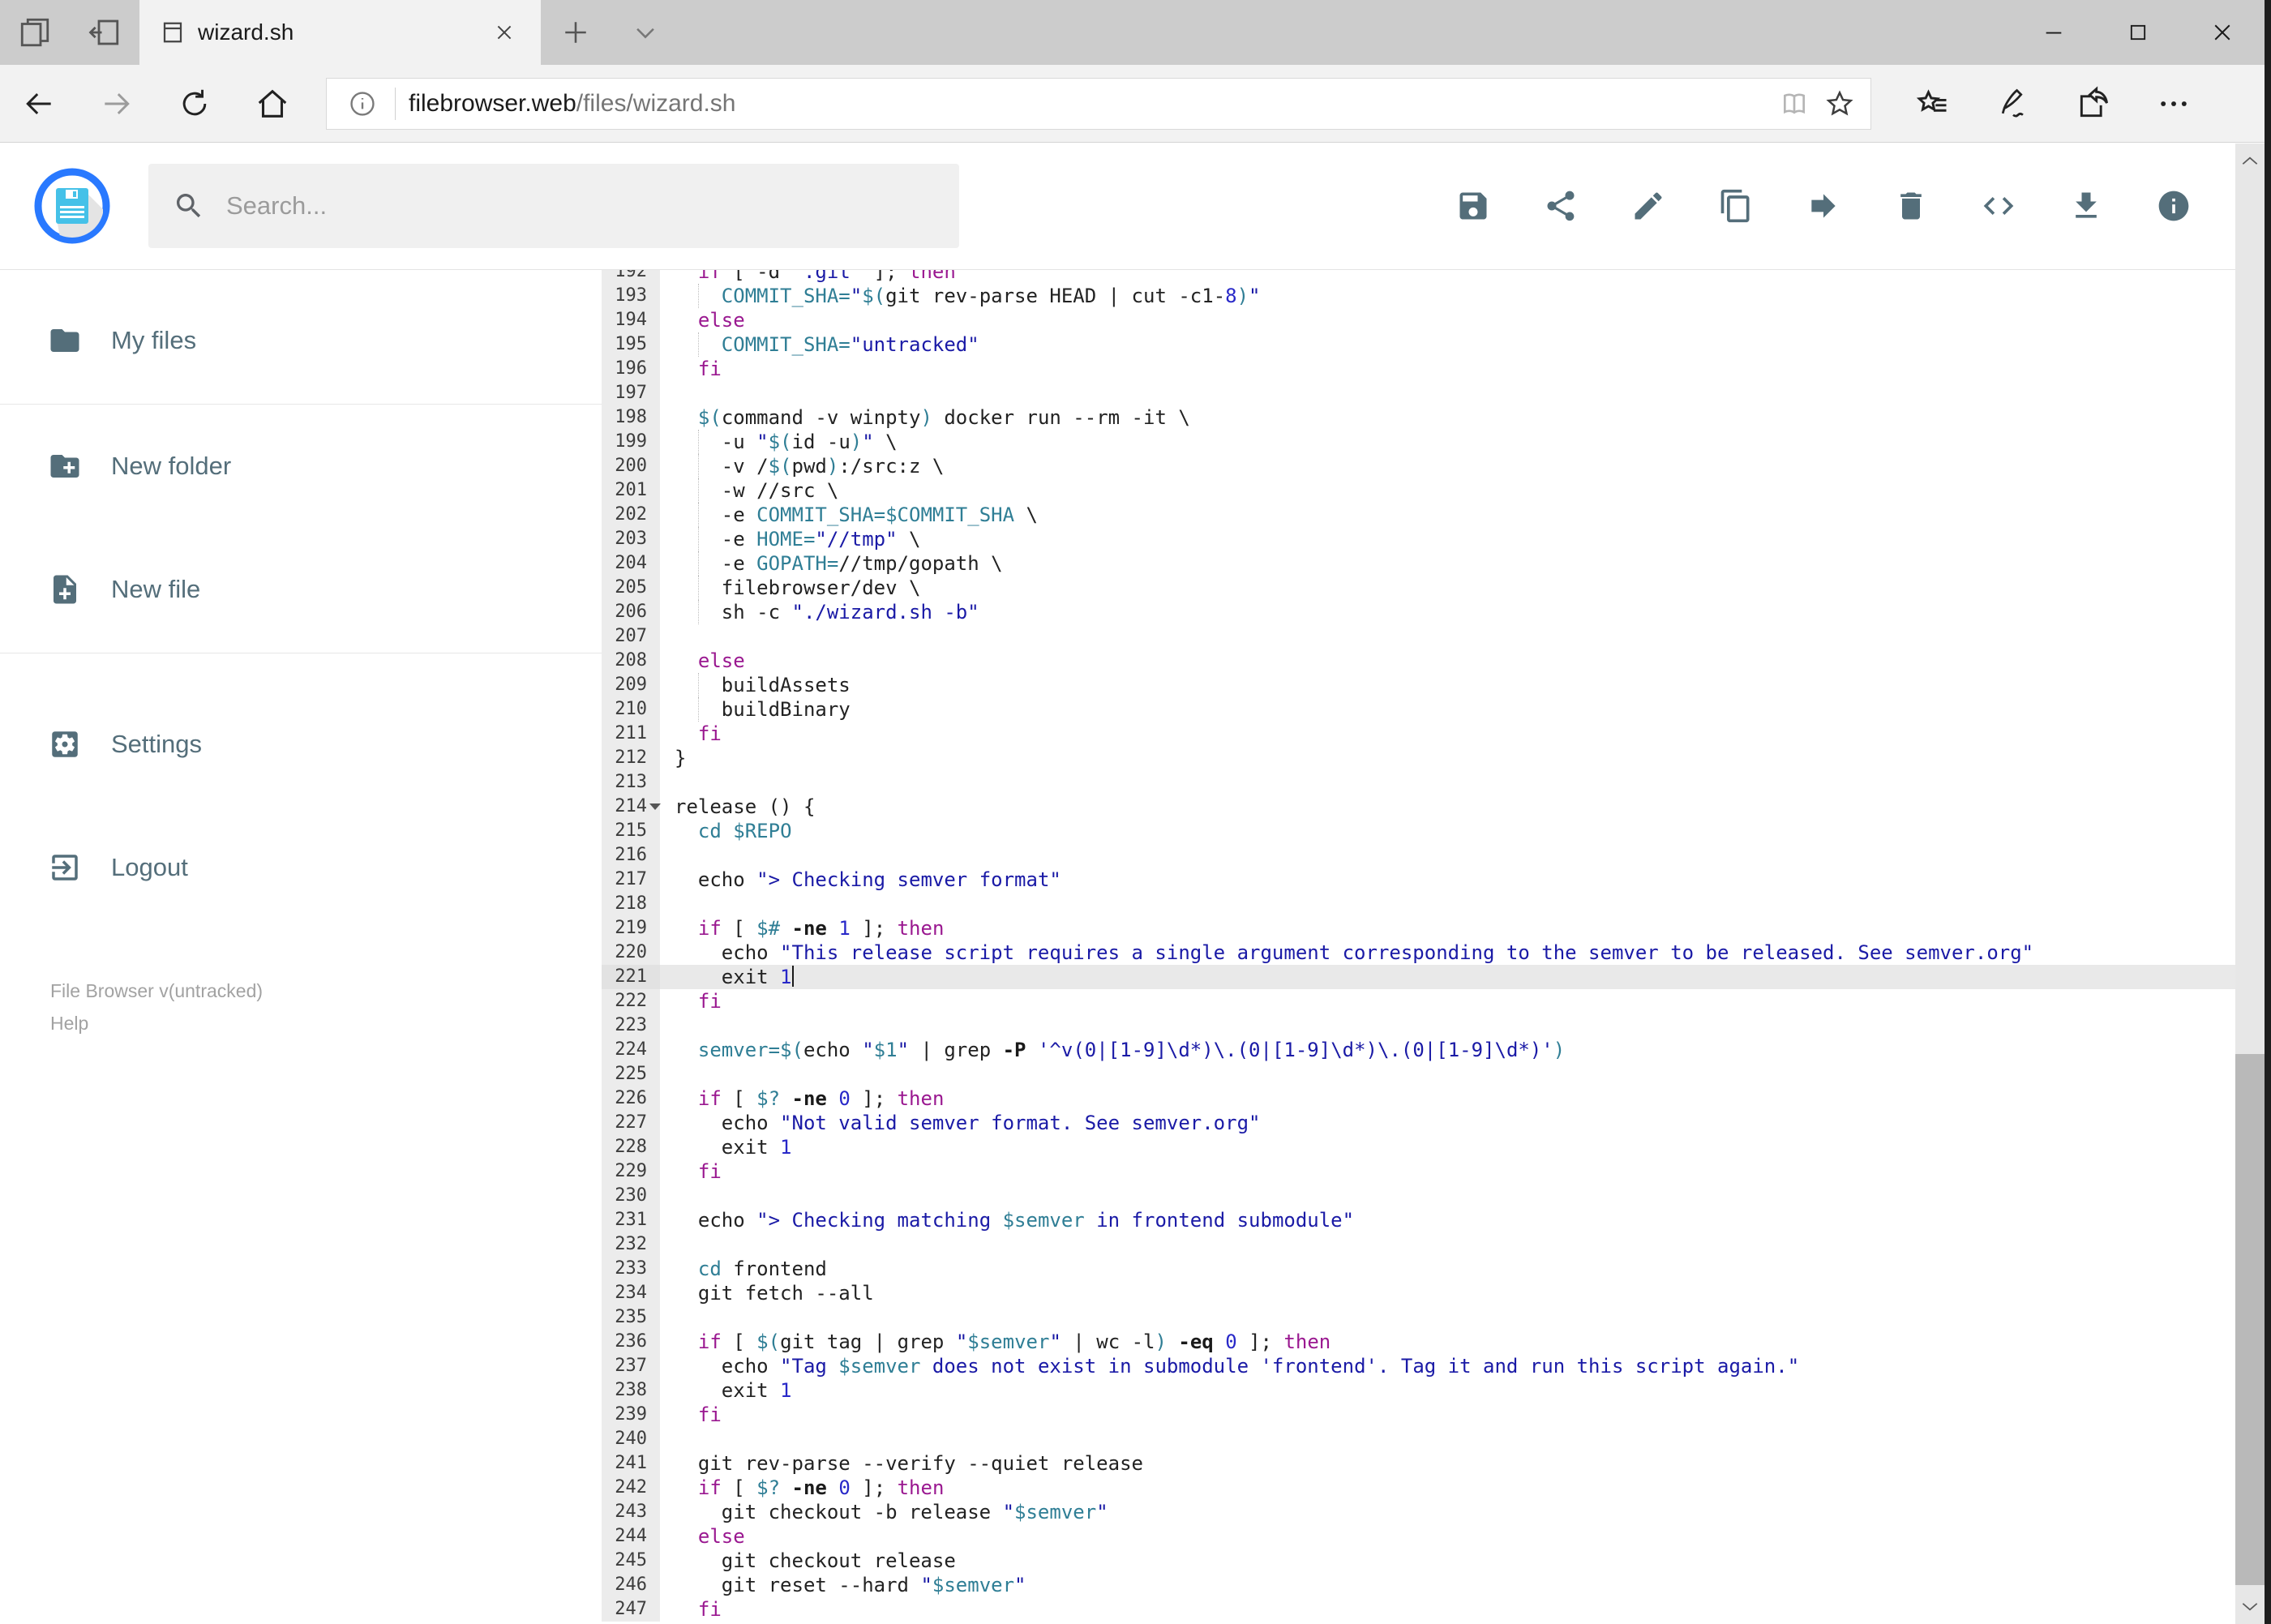 Image resolution: width=2271 pixels, height=1624 pixels. What do you see at coordinates (580, 206) in the screenshot?
I see `search-input` at bounding box center [580, 206].